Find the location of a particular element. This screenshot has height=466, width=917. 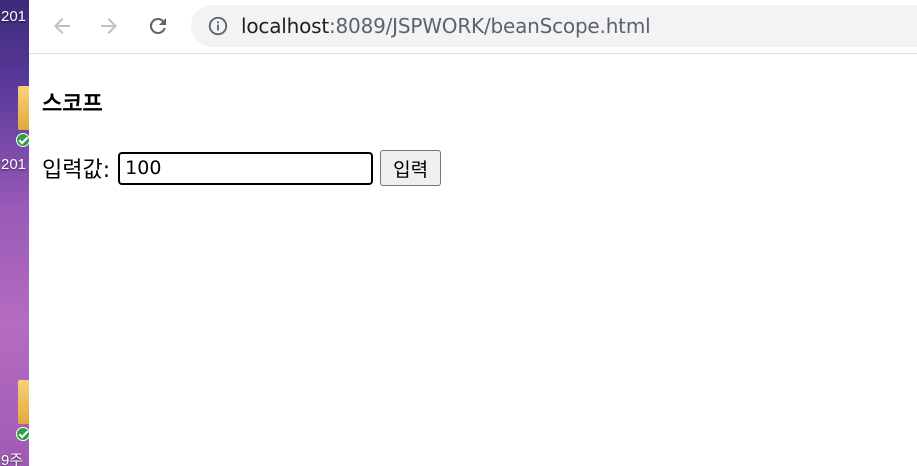

submit-button: 입력 is located at coordinates (411, 168).